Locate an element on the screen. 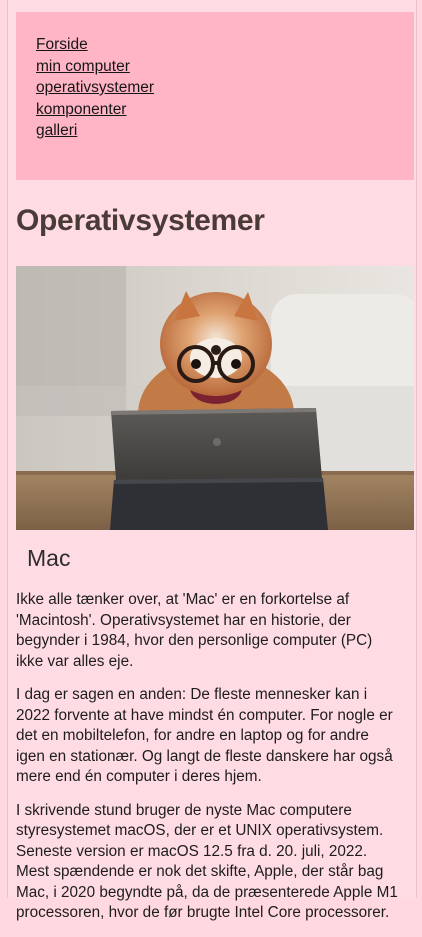 This screenshot has width=422, height=937. section-heading-mac: Mac is located at coordinates (49, 558).